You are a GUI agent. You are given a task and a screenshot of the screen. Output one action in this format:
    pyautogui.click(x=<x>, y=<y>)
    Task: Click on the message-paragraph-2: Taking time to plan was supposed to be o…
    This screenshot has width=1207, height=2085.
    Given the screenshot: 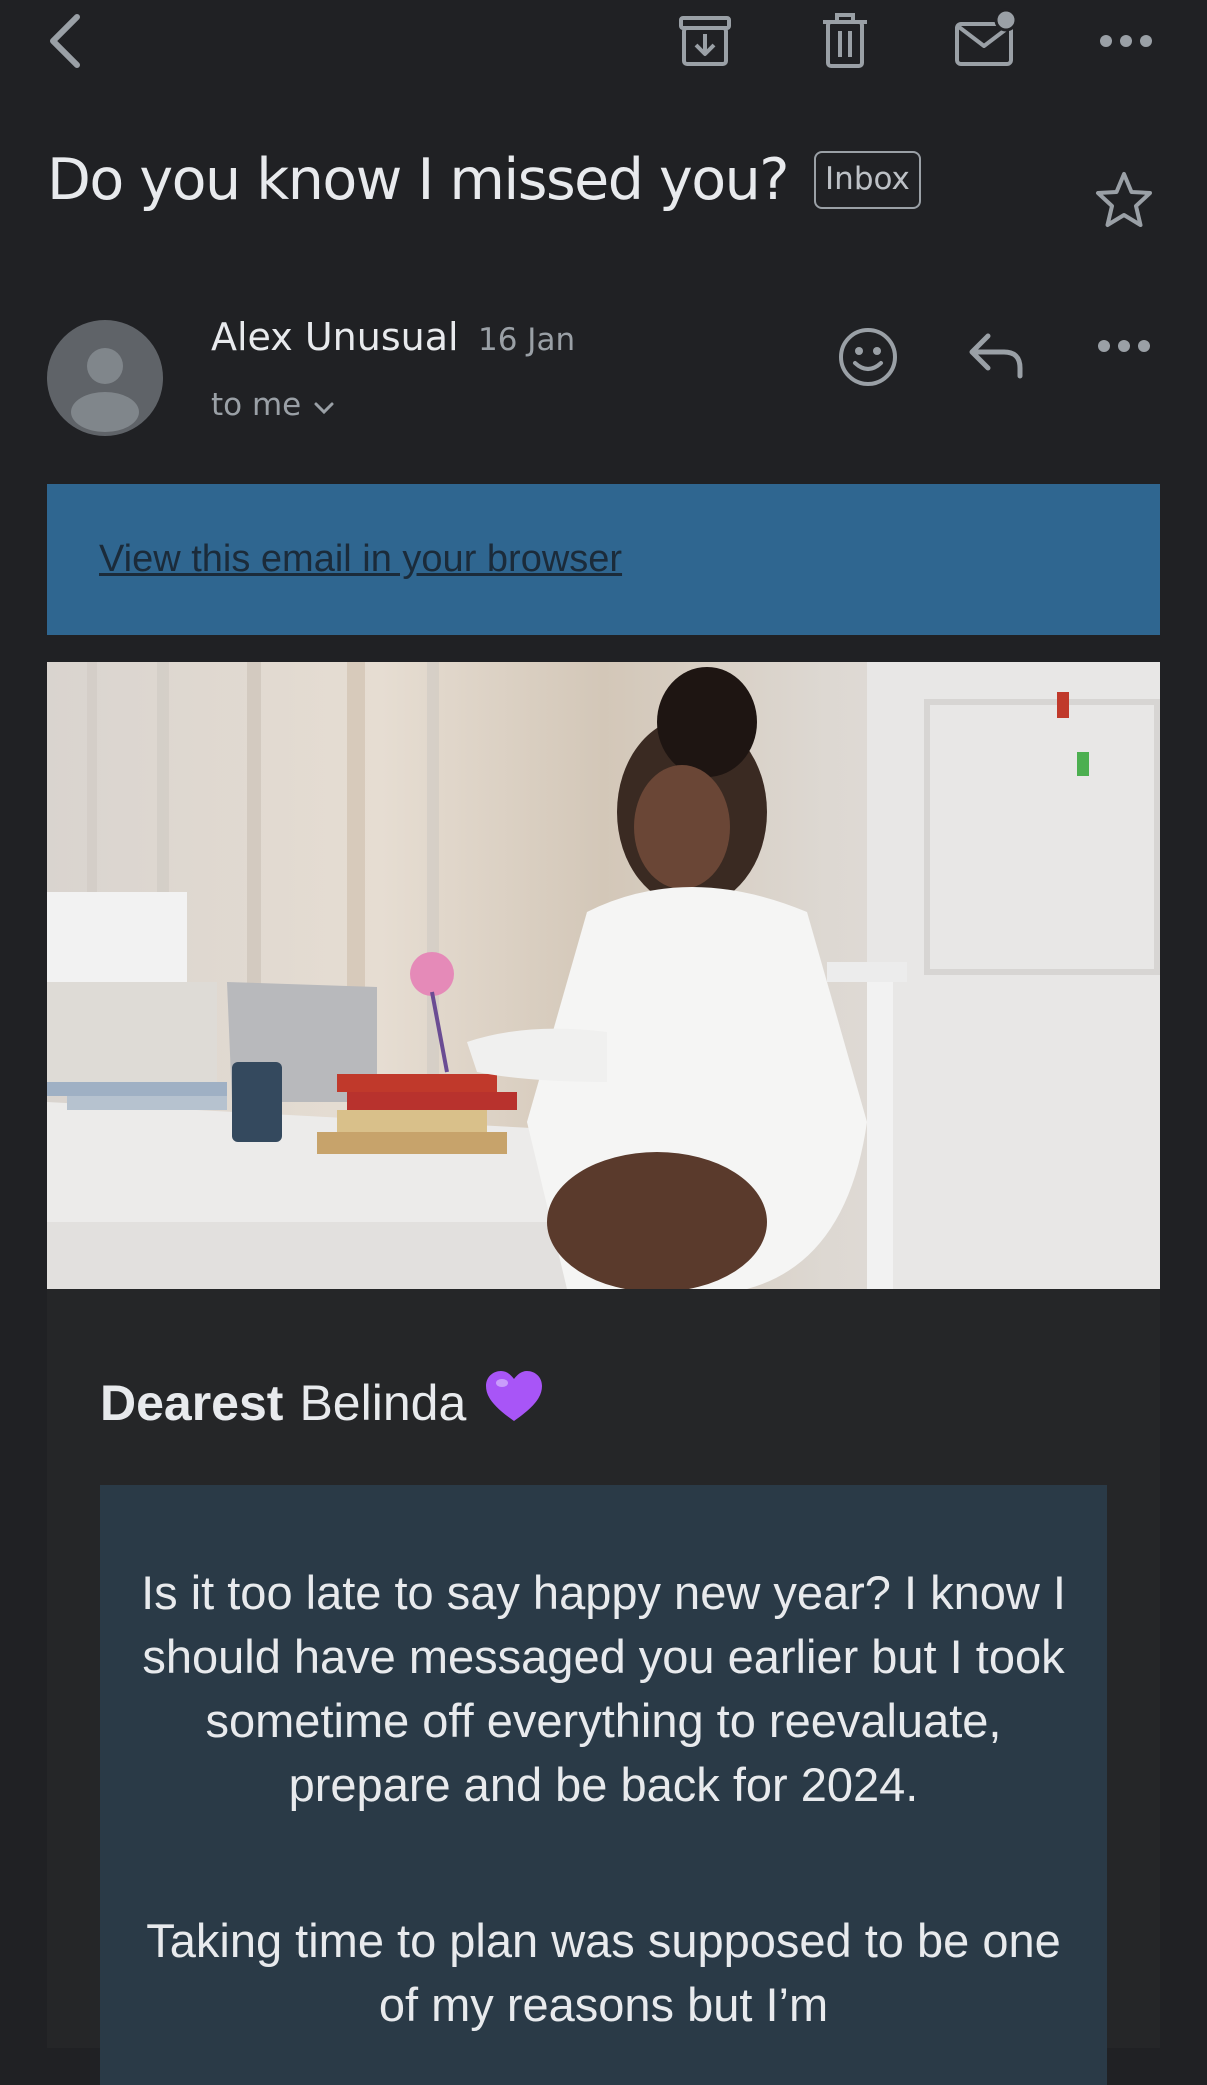 What is the action you would take?
    pyautogui.click(x=603, y=1972)
    